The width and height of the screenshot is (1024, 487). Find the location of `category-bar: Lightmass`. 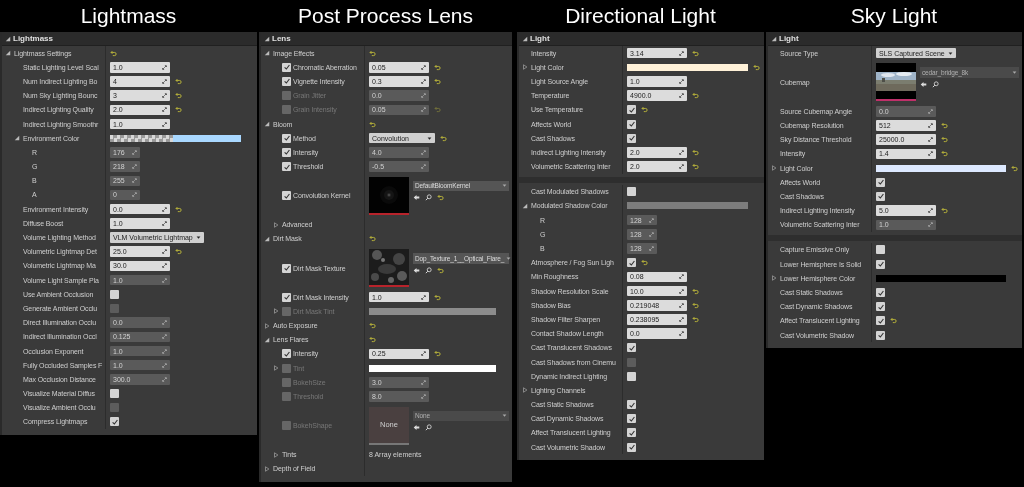

category-bar: Lightmass is located at coordinates (129, 39).